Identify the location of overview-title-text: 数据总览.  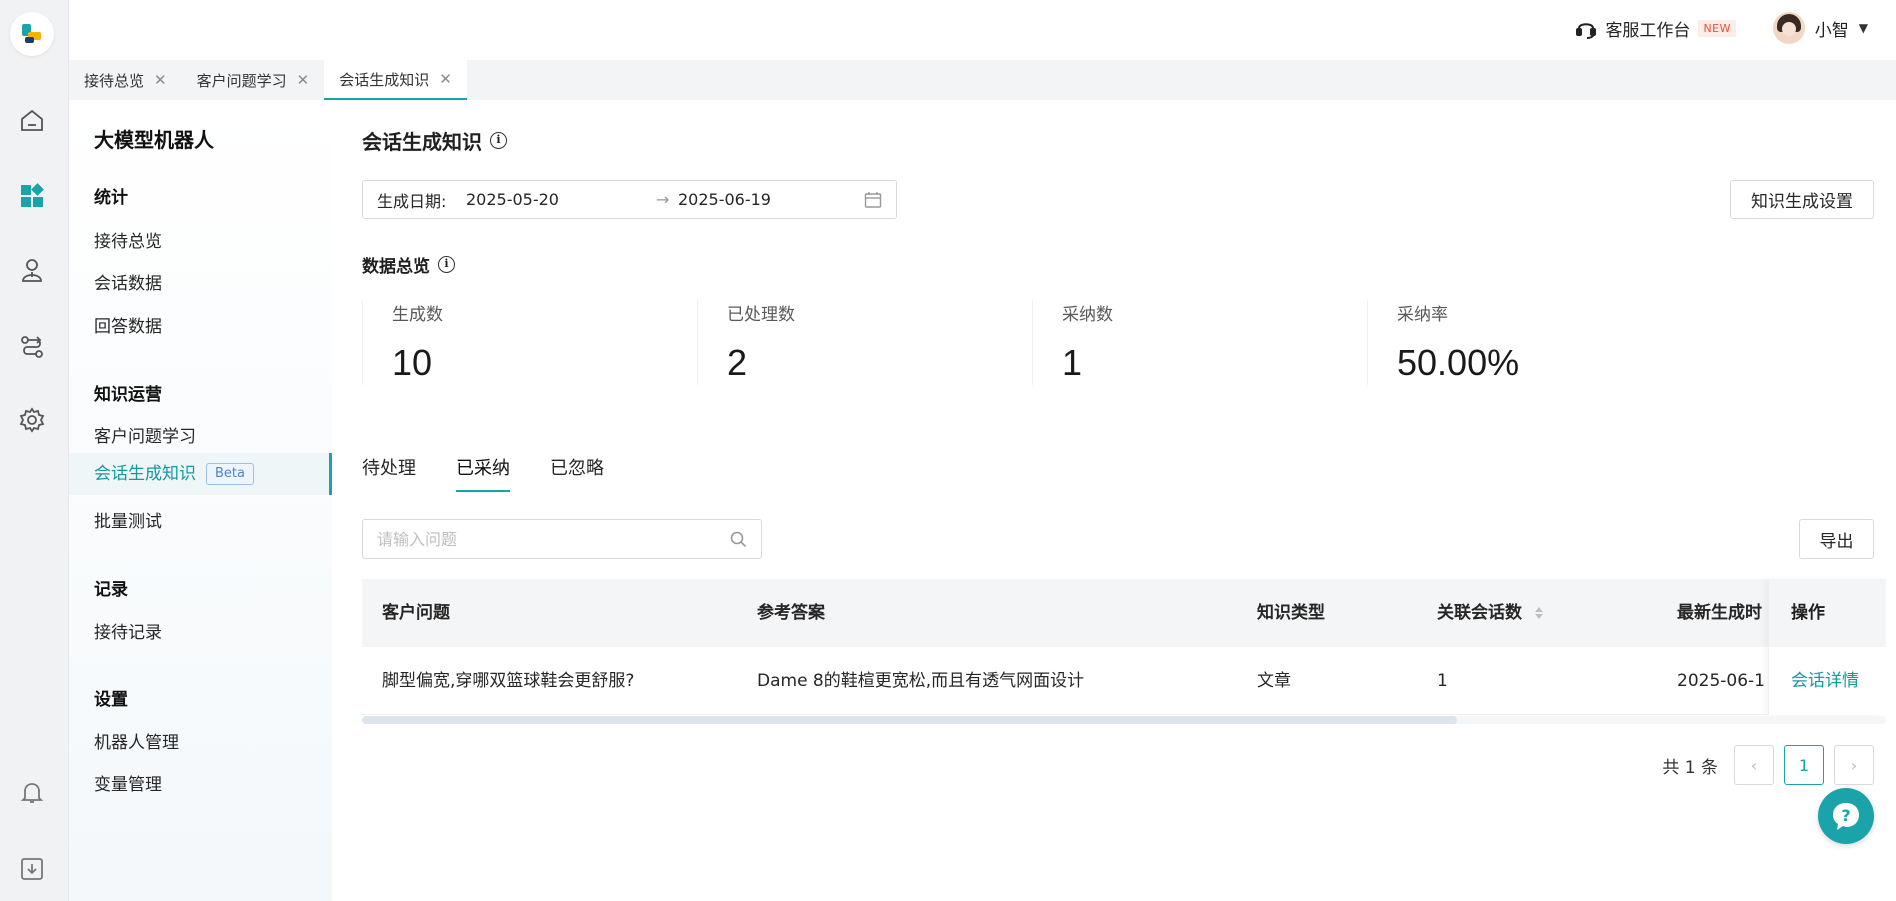
(396, 267).